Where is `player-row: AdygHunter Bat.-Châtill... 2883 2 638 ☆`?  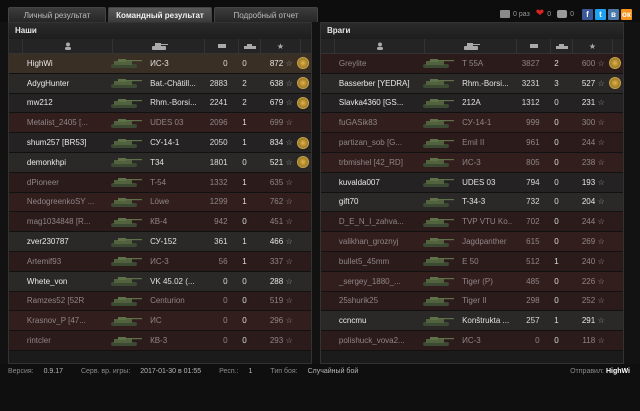 player-row: AdygHunter Bat.-Châtill... 2883 2 638 ☆ is located at coordinates (160, 83).